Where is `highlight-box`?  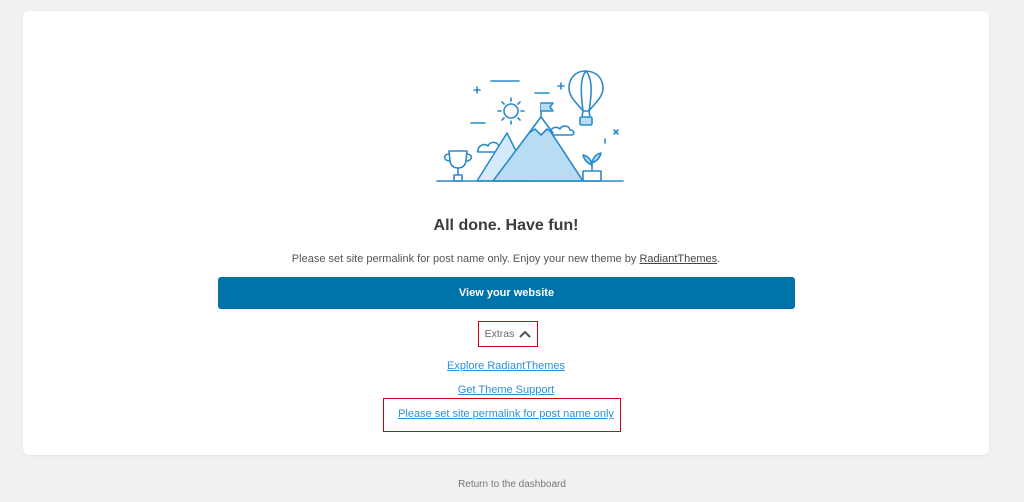 highlight-box is located at coordinates (502, 415).